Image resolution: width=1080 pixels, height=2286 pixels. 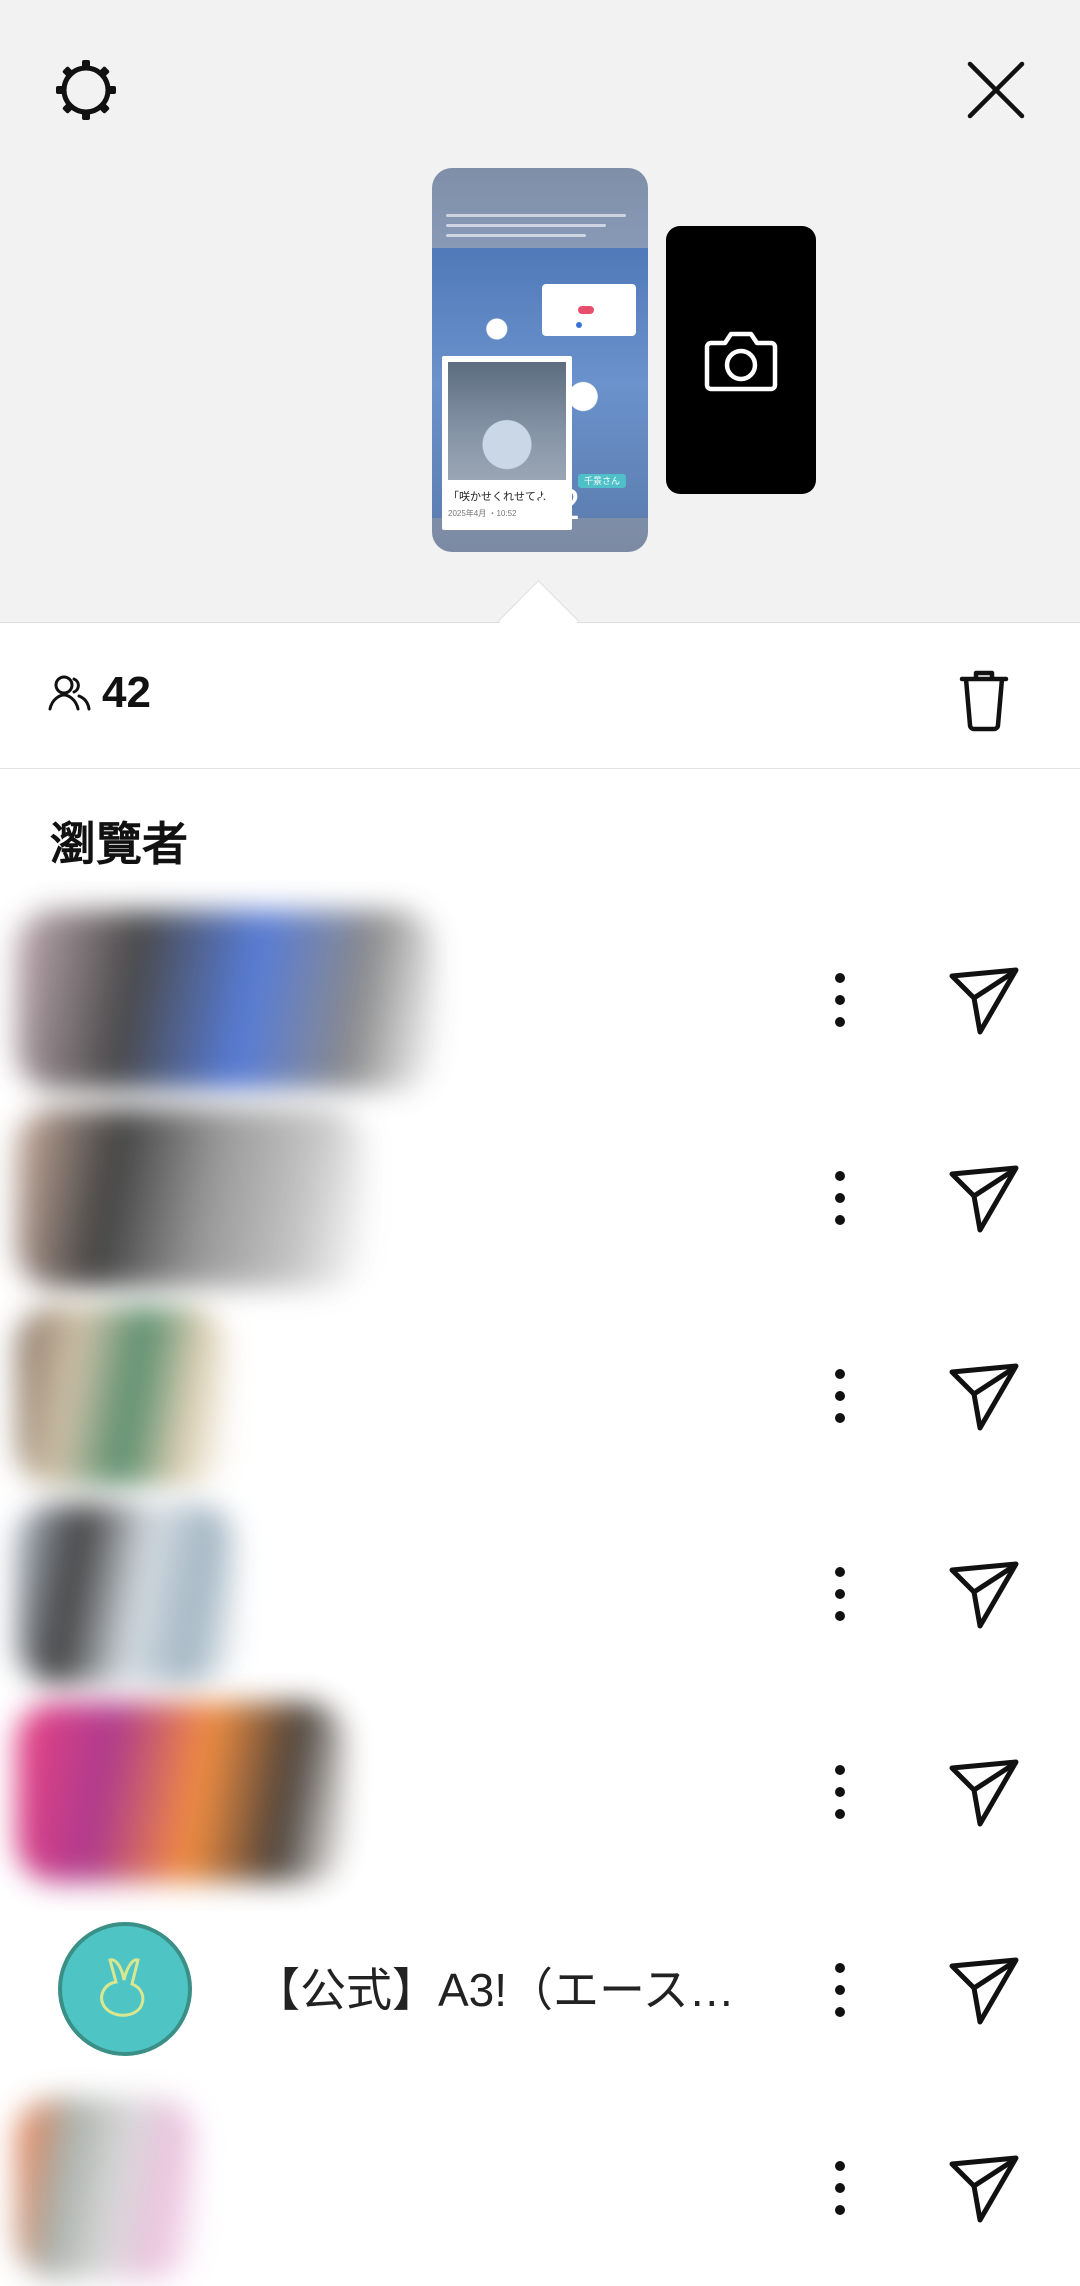 What do you see at coordinates (602, 481) in the screenshot?
I see `preview-tag: 千景さん` at bounding box center [602, 481].